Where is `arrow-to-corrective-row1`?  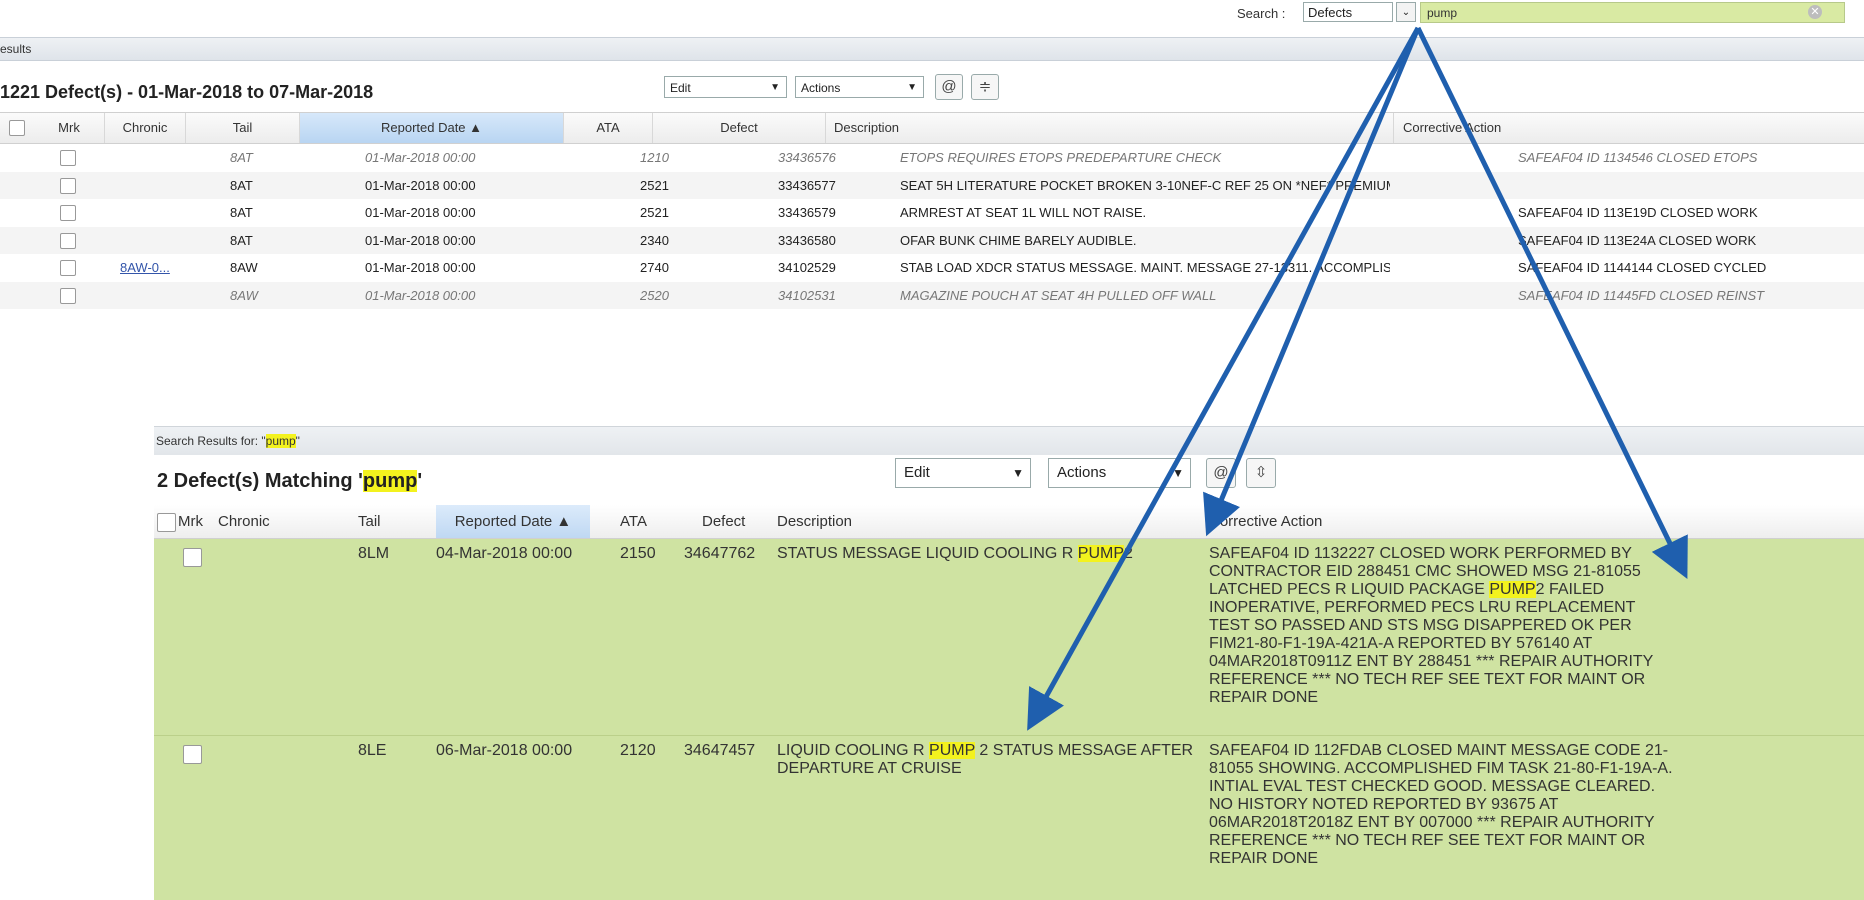
arrow-to-corrective-row1 is located at coordinates (1551, 302).